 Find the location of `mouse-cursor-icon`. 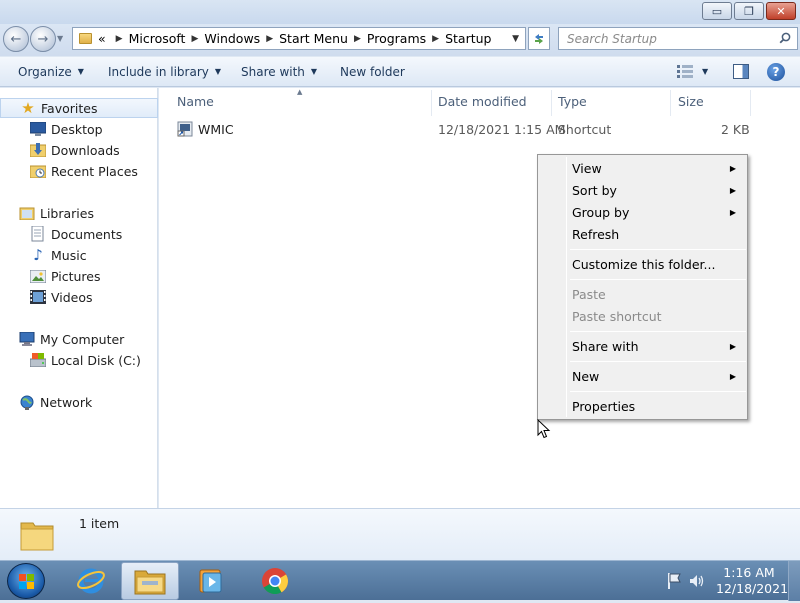

mouse-cursor-icon is located at coordinates (544, 429).